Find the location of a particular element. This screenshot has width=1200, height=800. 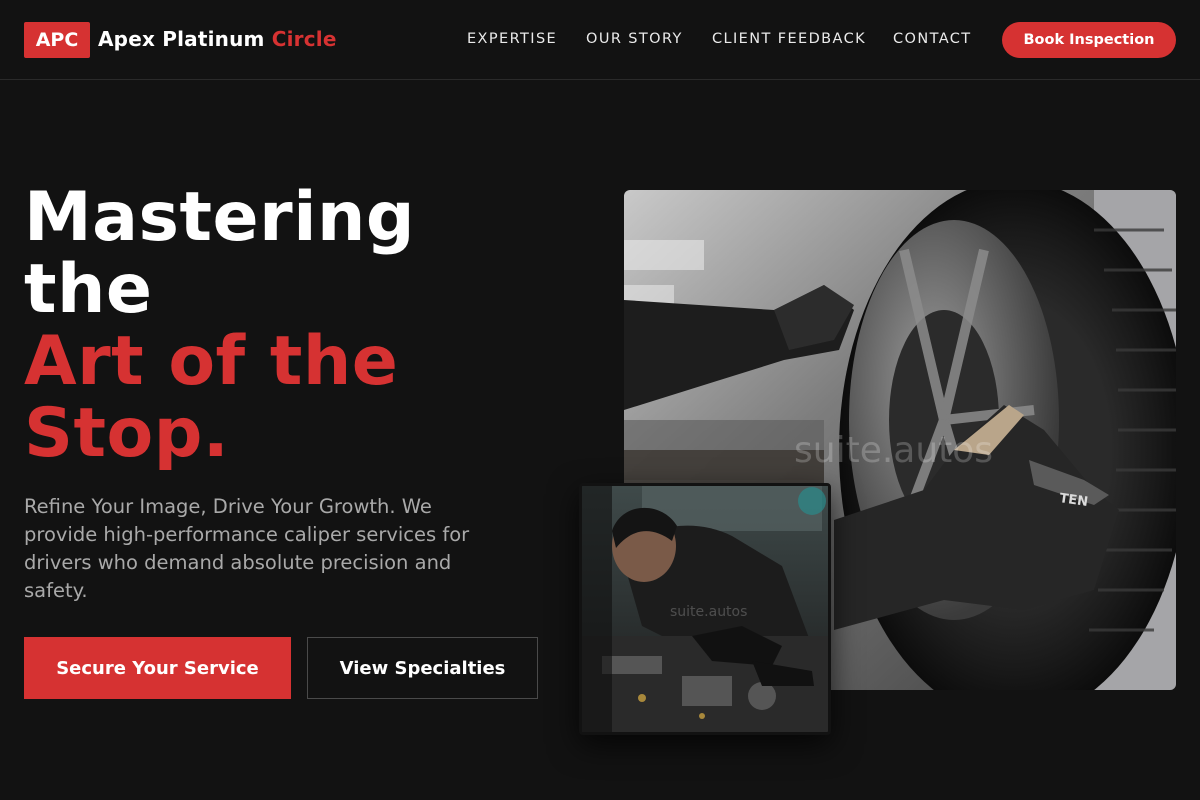

headline-line-1: Mastering is located at coordinates (220, 217).